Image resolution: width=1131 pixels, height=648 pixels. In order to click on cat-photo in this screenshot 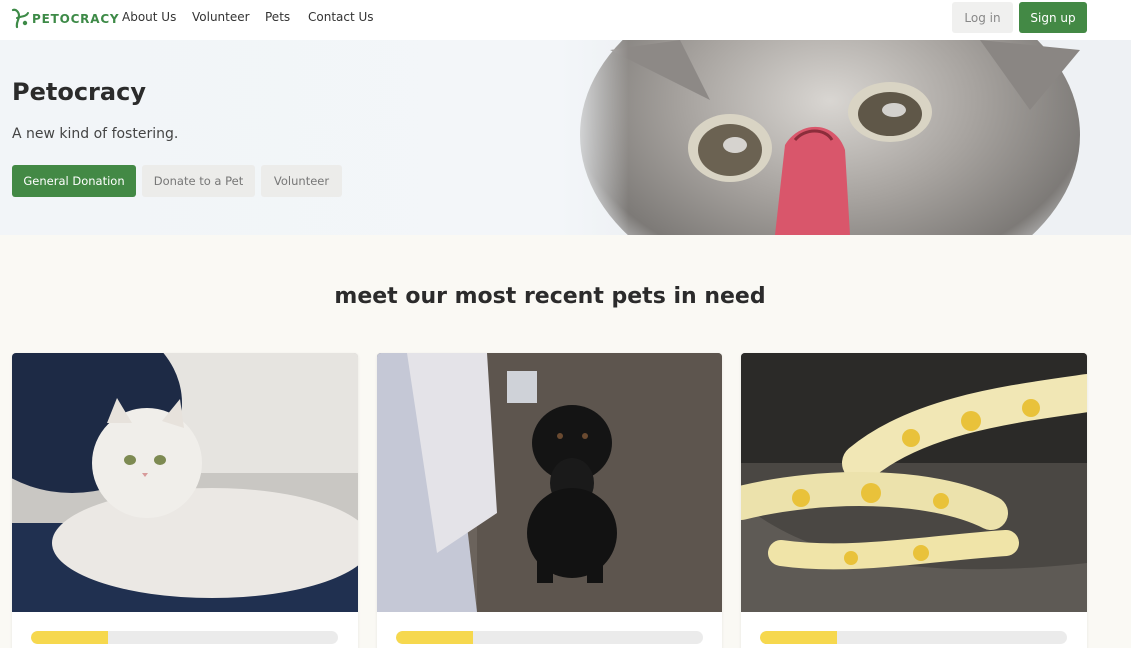, I will do `click(185, 482)`.